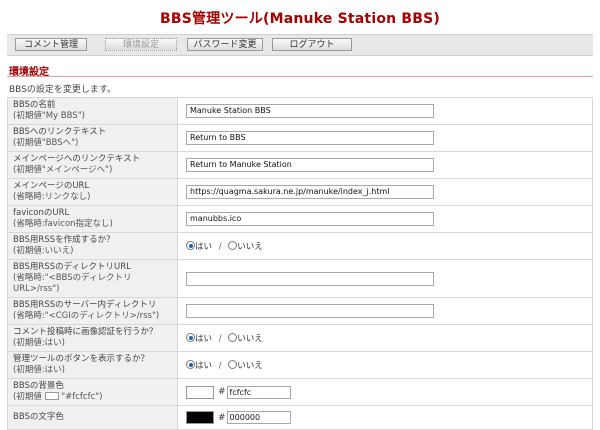 The image size is (600, 430). What do you see at coordinates (63, 224) in the screenshot?
I see `setting-hint: (省略時:favicon指定なし)` at bounding box center [63, 224].